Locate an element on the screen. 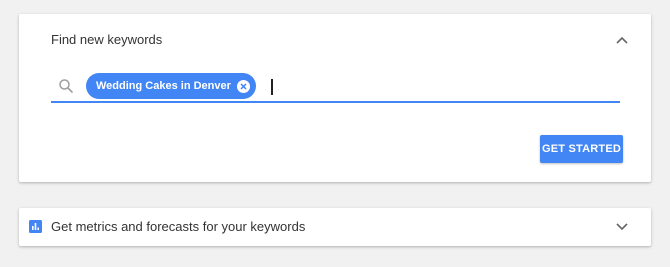 The image size is (670, 267). keyword-chip-label: Wedding Cakes in Denver is located at coordinates (163, 86).